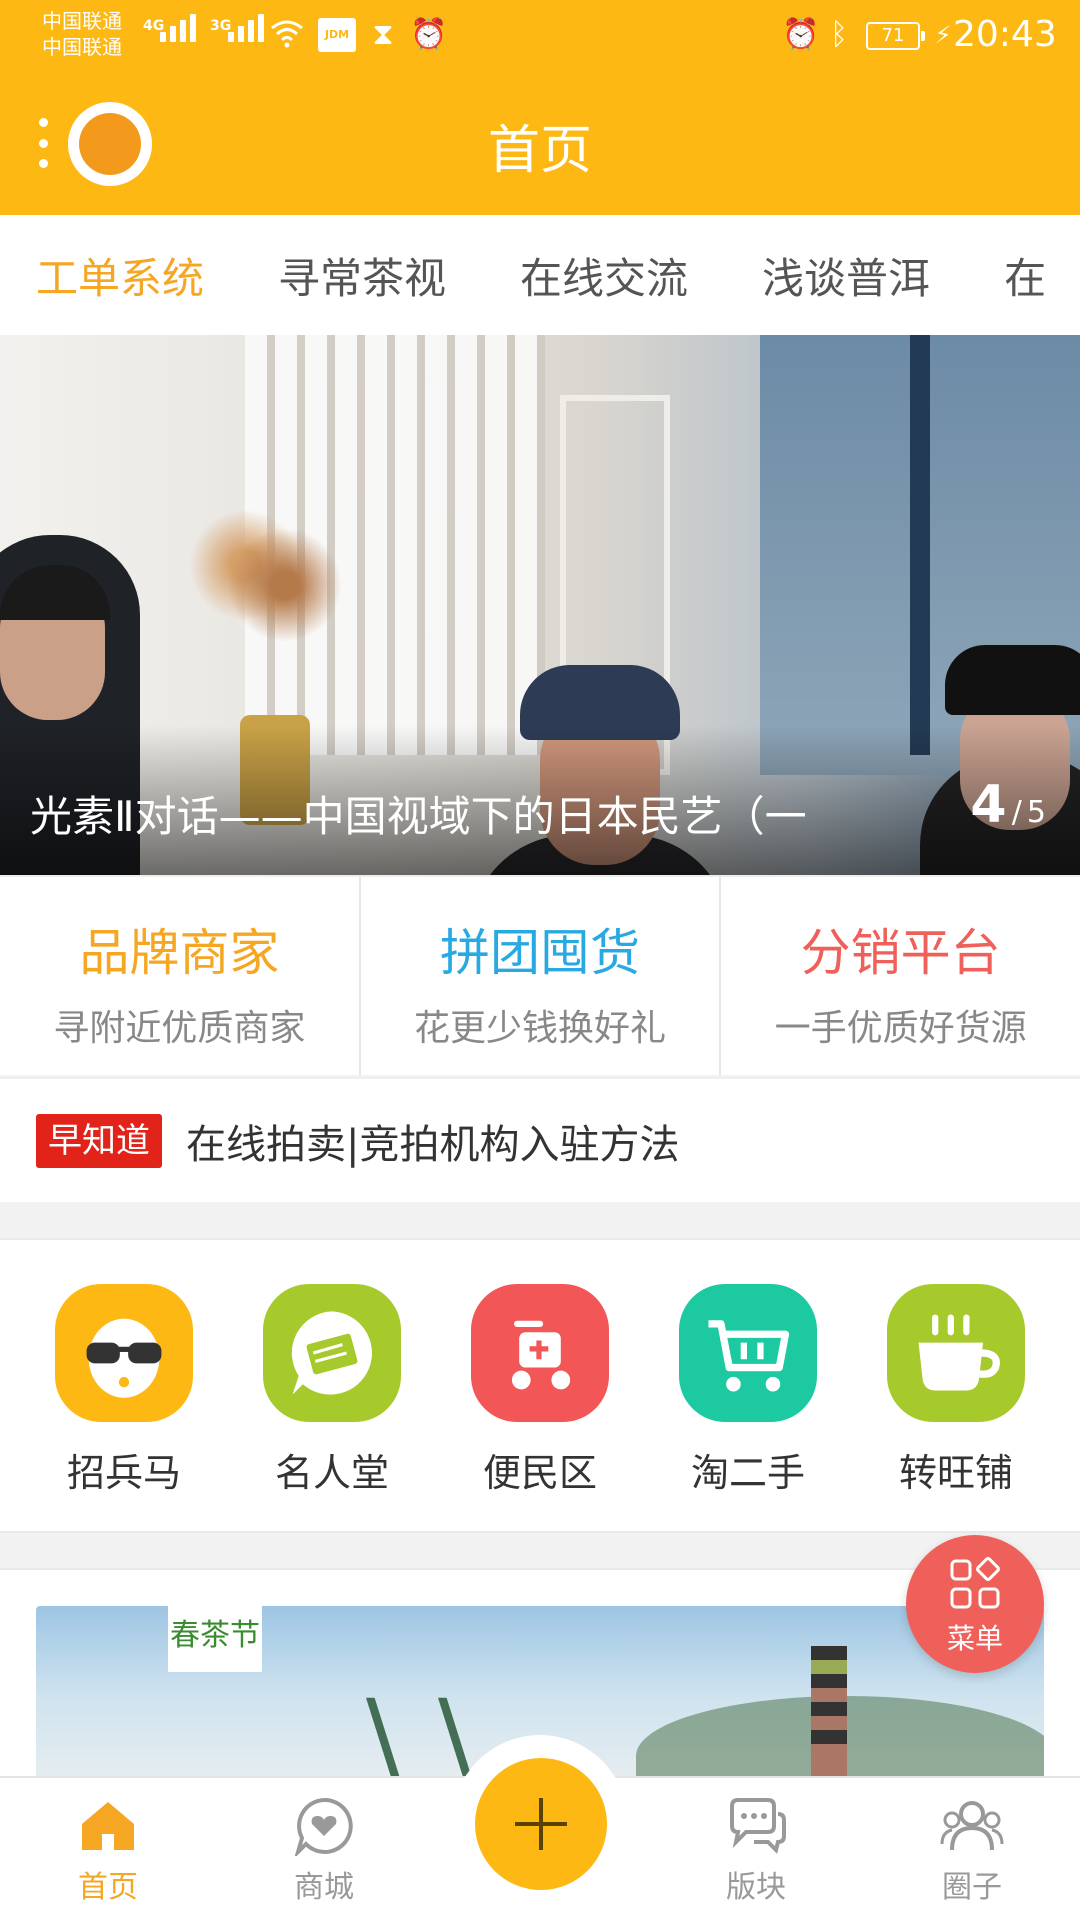 This screenshot has width=1080, height=1920. I want to click on promo-brand-merchants: 品牌商家 寻附近优质商家, so click(180, 976).